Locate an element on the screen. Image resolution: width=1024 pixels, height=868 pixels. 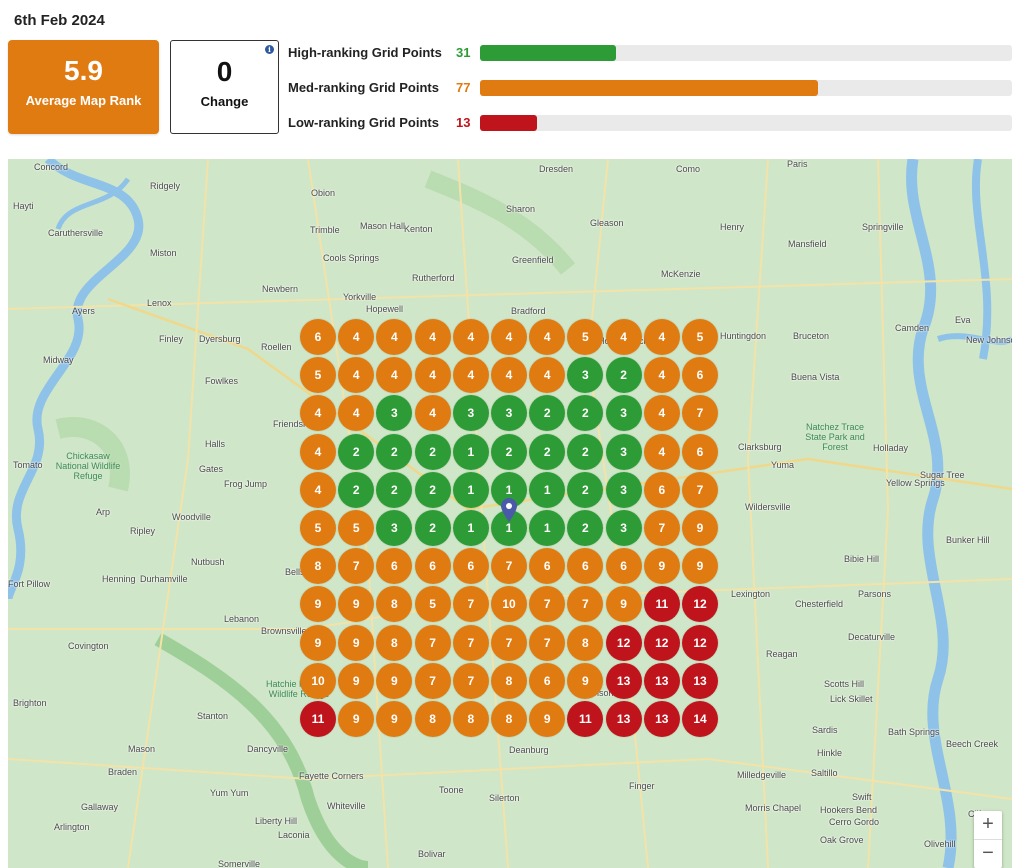
map-place-label: Henry is located at coordinates (732, 227).